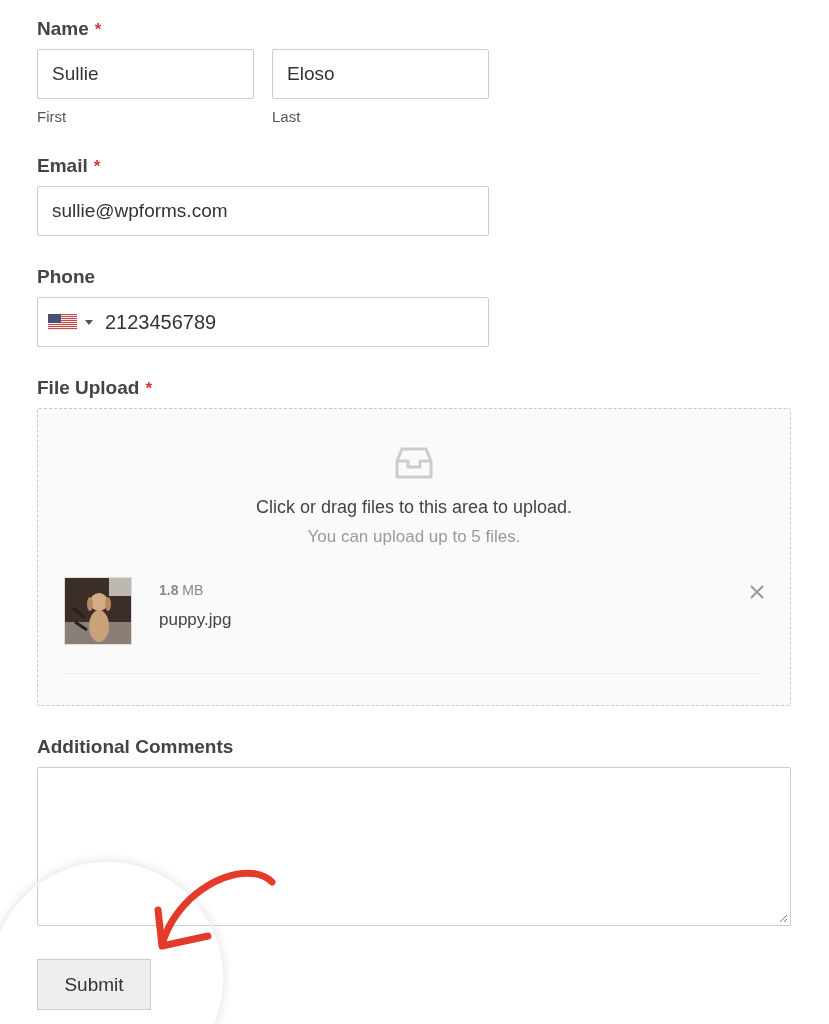  I want to click on field-label: Additional Comments, so click(135, 747).